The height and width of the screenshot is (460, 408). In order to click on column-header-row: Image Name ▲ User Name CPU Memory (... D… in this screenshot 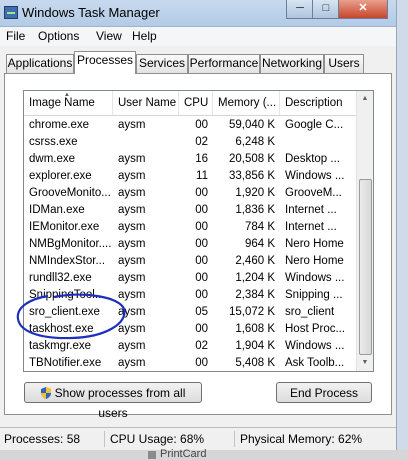, I will do `click(191, 103)`.